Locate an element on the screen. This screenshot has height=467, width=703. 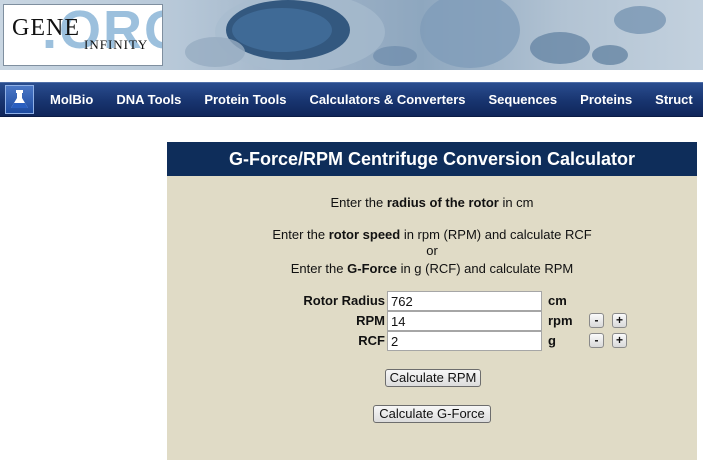
instruction-text: in rpm (RPM) and calculate RCF is located at coordinates (496, 234).